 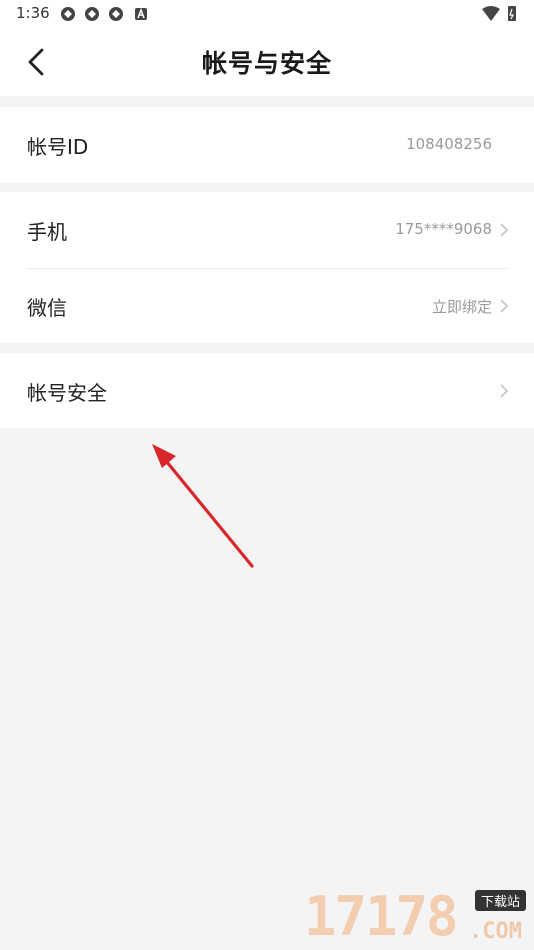 What do you see at coordinates (47, 232) in the screenshot?
I see `phone-label: 手机` at bounding box center [47, 232].